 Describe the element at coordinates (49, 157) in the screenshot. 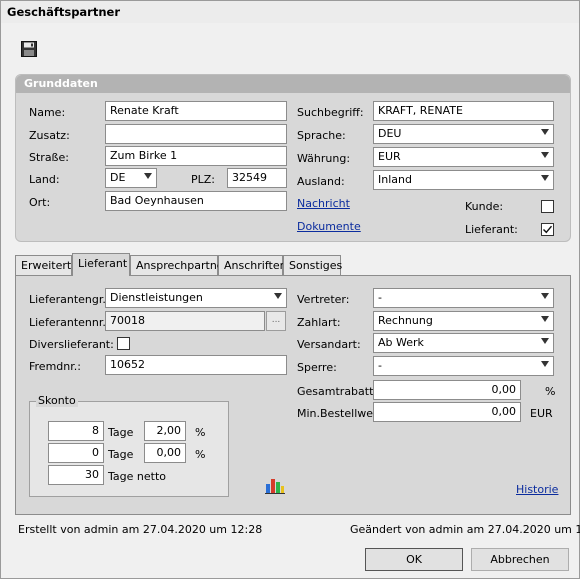

I see `strasse-label: Straße:` at that location.